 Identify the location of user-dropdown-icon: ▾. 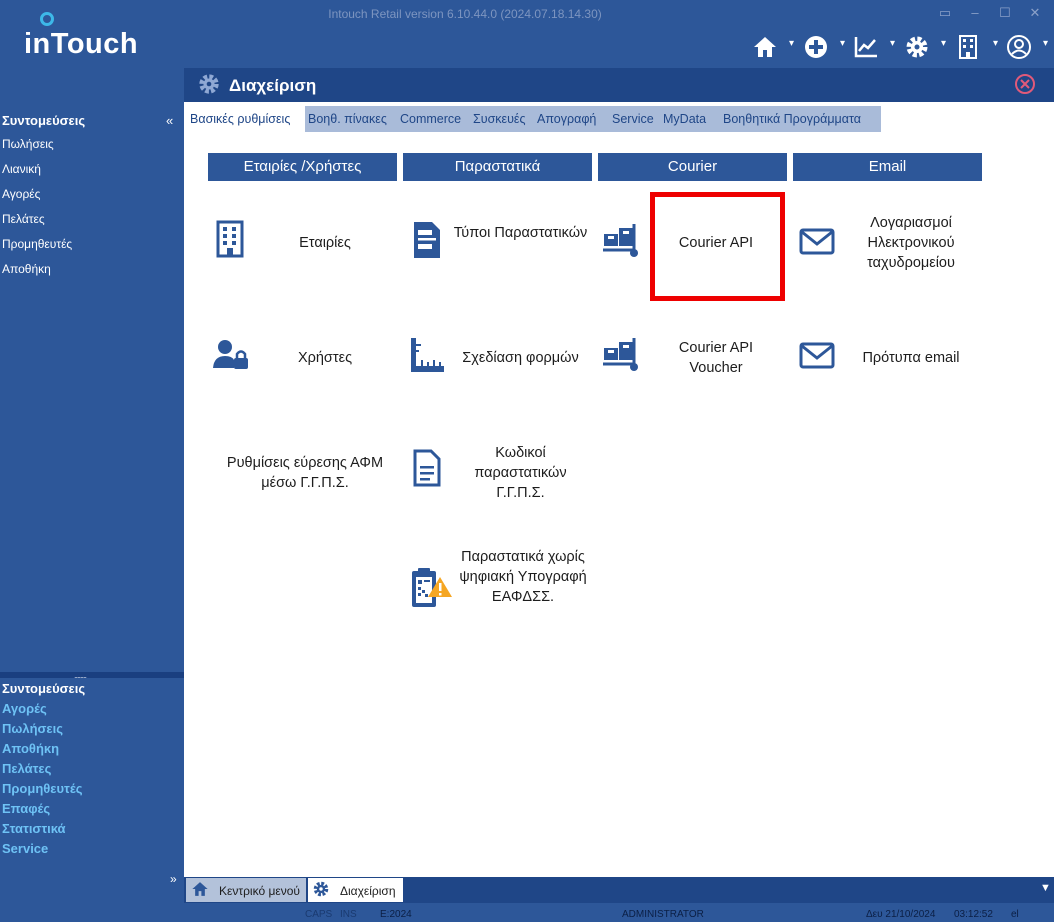
(1045, 43).